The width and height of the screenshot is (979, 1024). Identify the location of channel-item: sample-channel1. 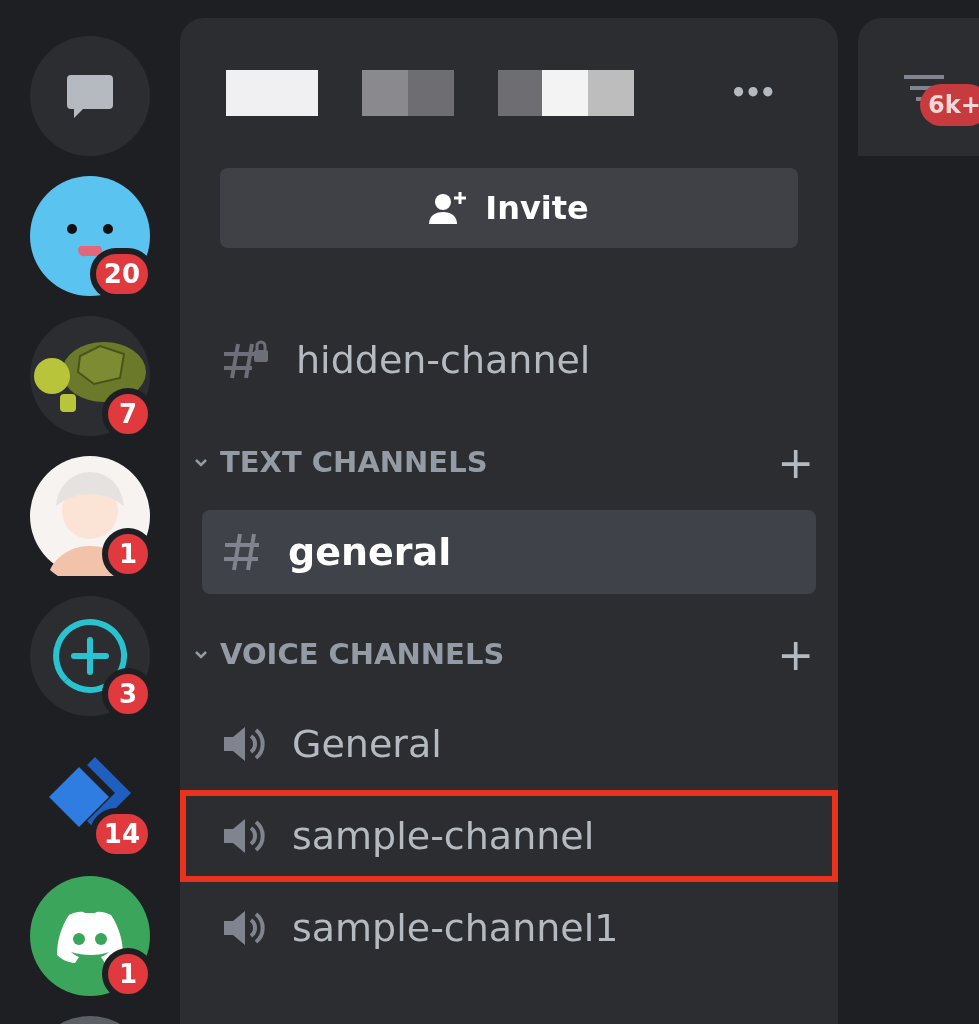
(509, 928).